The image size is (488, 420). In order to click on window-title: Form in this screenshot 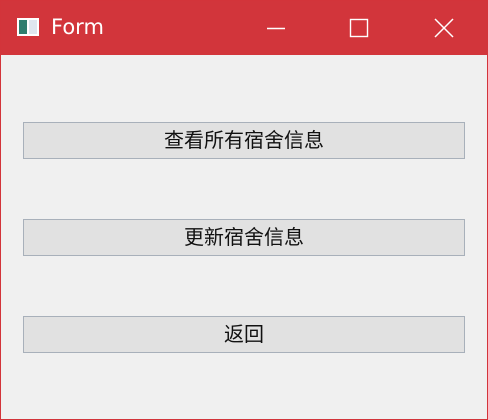, I will do `click(77, 27)`.